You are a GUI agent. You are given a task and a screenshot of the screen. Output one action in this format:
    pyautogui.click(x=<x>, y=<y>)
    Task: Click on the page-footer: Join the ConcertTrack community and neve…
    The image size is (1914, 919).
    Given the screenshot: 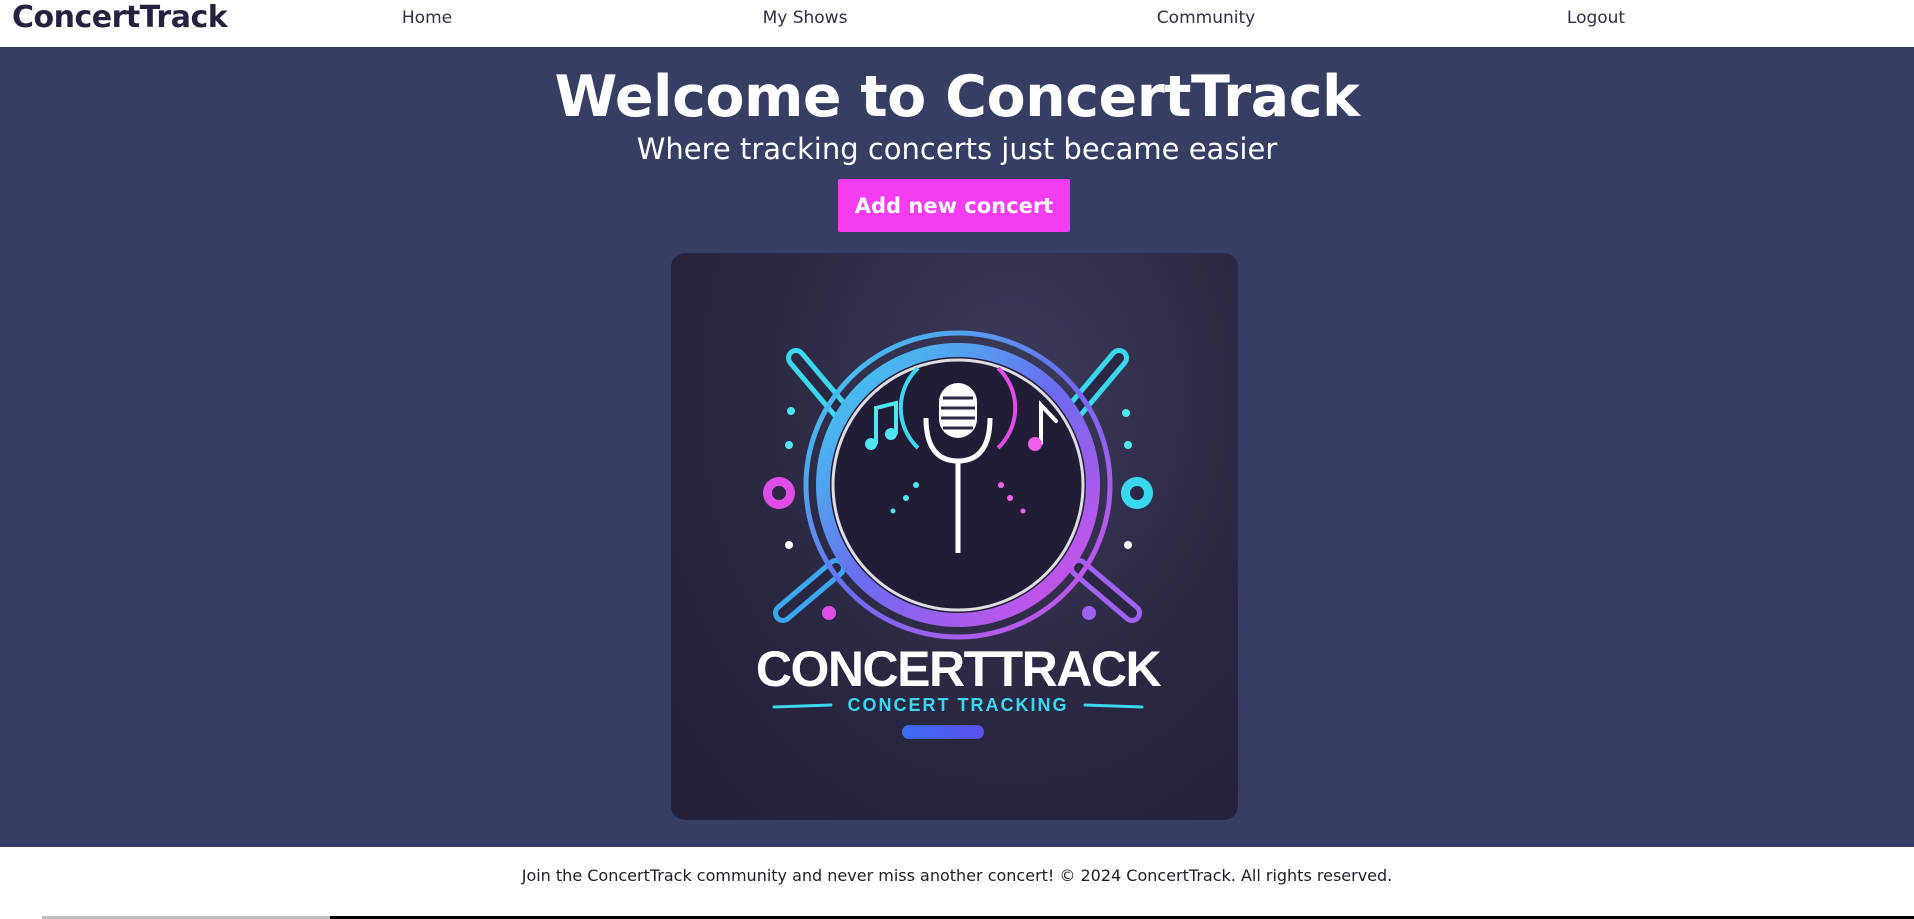 What is the action you would take?
    pyautogui.click(x=957, y=883)
    